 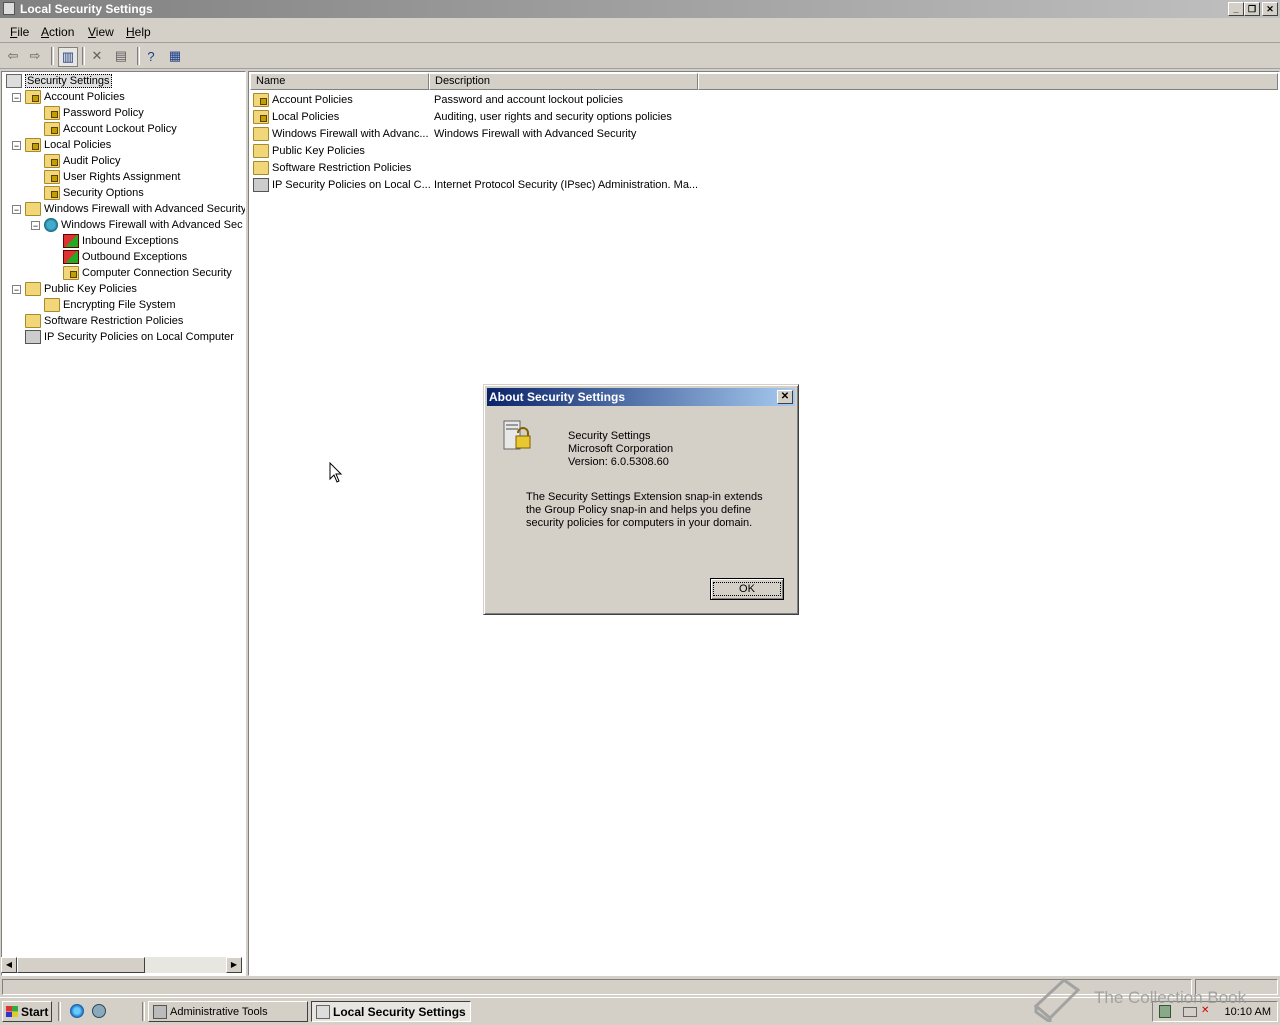 What do you see at coordinates (785, 397) in the screenshot?
I see `dialog-close-button: ✕` at bounding box center [785, 397].